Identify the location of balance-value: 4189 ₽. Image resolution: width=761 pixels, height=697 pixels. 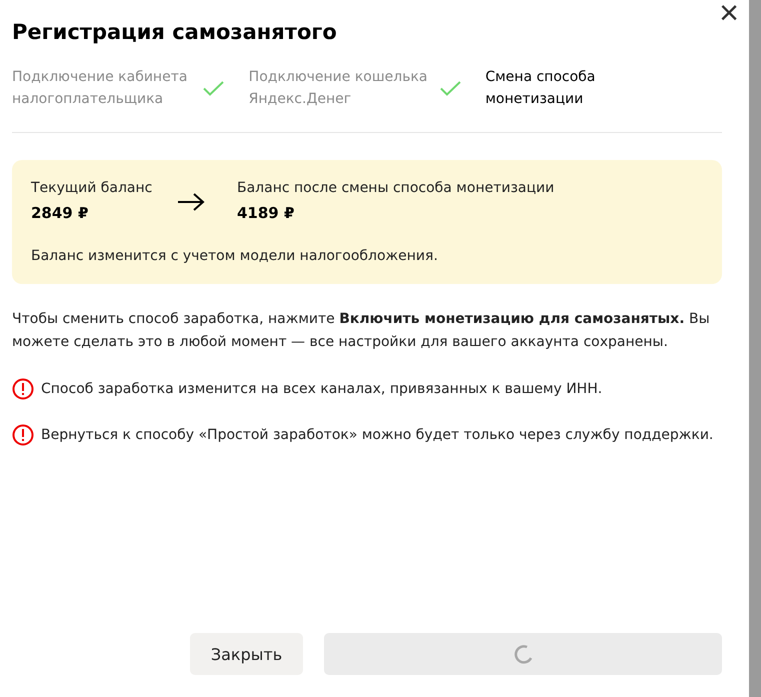
(266, 213).